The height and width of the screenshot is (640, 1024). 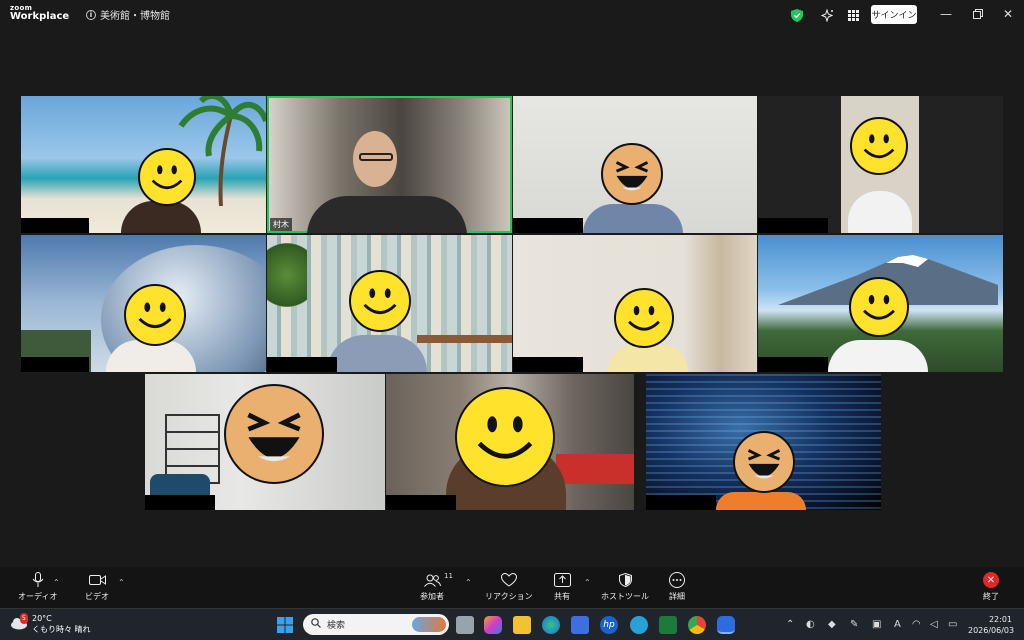 What do you see at coordinates (40, 13) in the screenshot?
I see `zoom-logo: zoom Workplace` at bounding box center [40, 13].